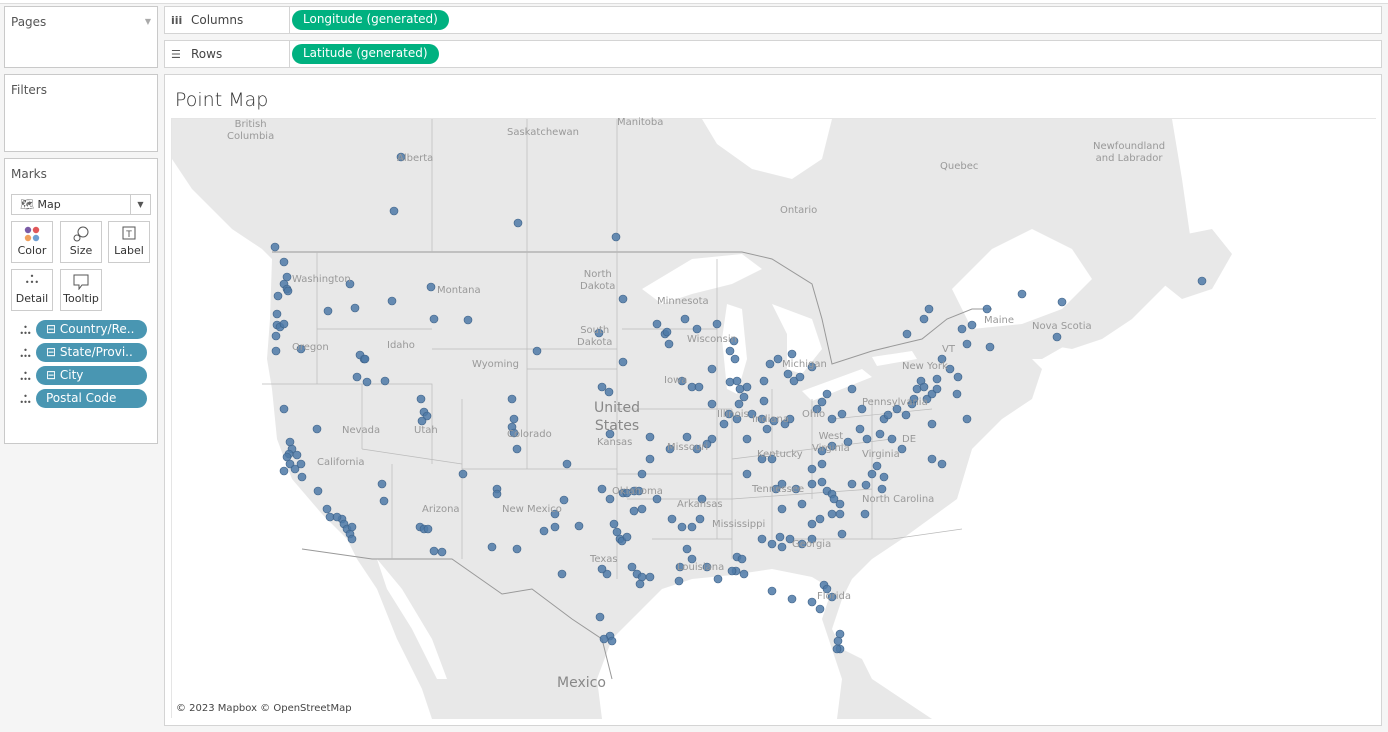 Image resolution: width=1388 pixels, height=732 pixels. I want to click on field-pill-country: ⊟ Country/Re.., so click(91, 329).